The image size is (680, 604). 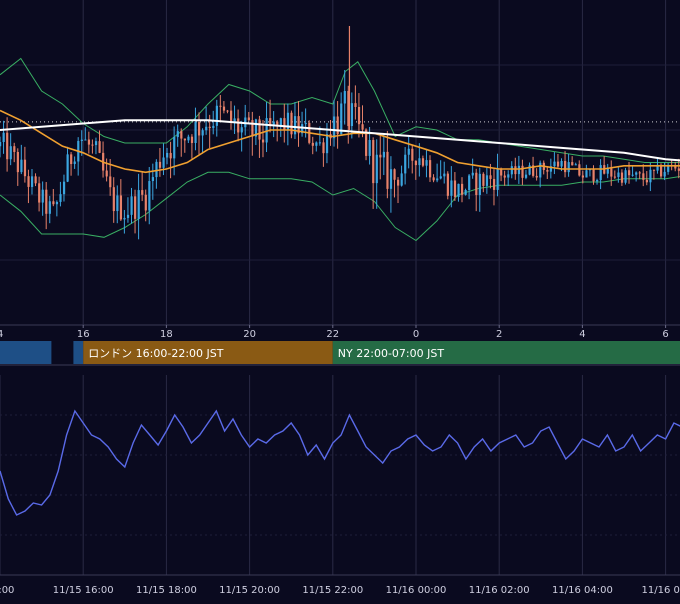 What do you see at coordinates (249, 590) in the screenshot?
I see `osc-x-tick-label: 11/15 20:00` at bounding box center [249, 590].